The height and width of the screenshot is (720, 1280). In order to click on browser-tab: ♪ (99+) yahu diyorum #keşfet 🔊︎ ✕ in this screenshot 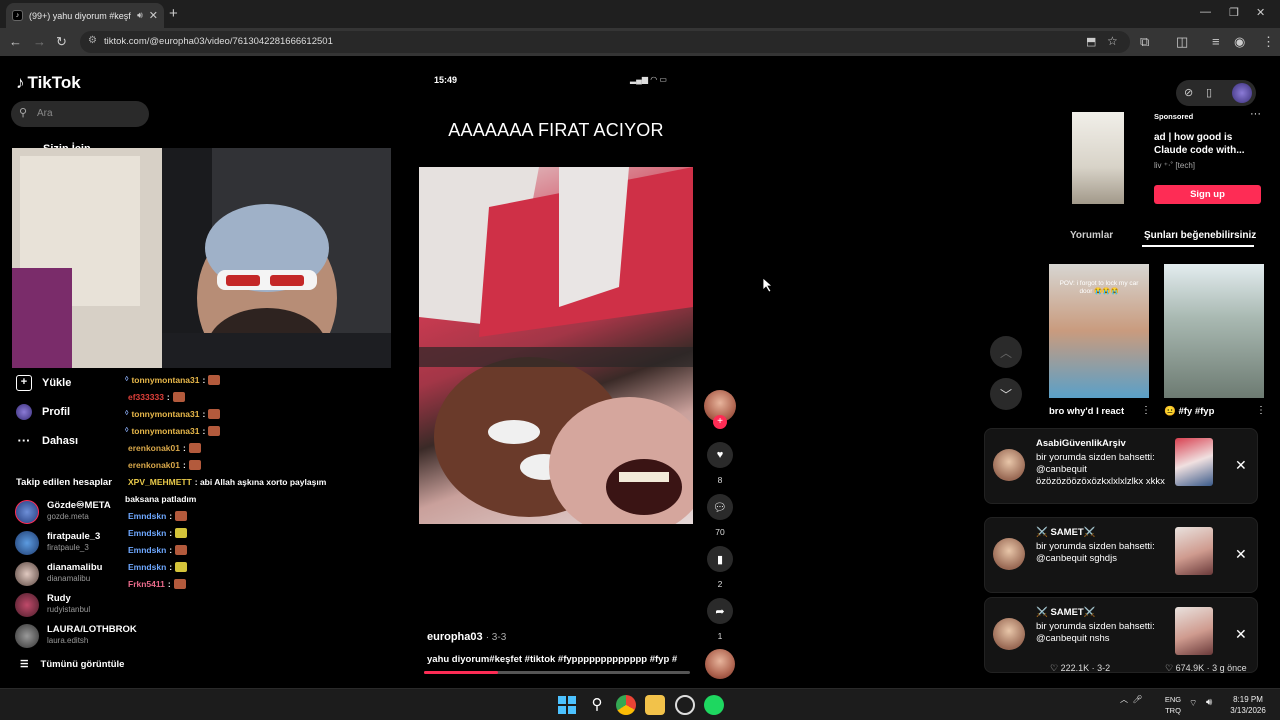, I will do `click(85, 15)`.